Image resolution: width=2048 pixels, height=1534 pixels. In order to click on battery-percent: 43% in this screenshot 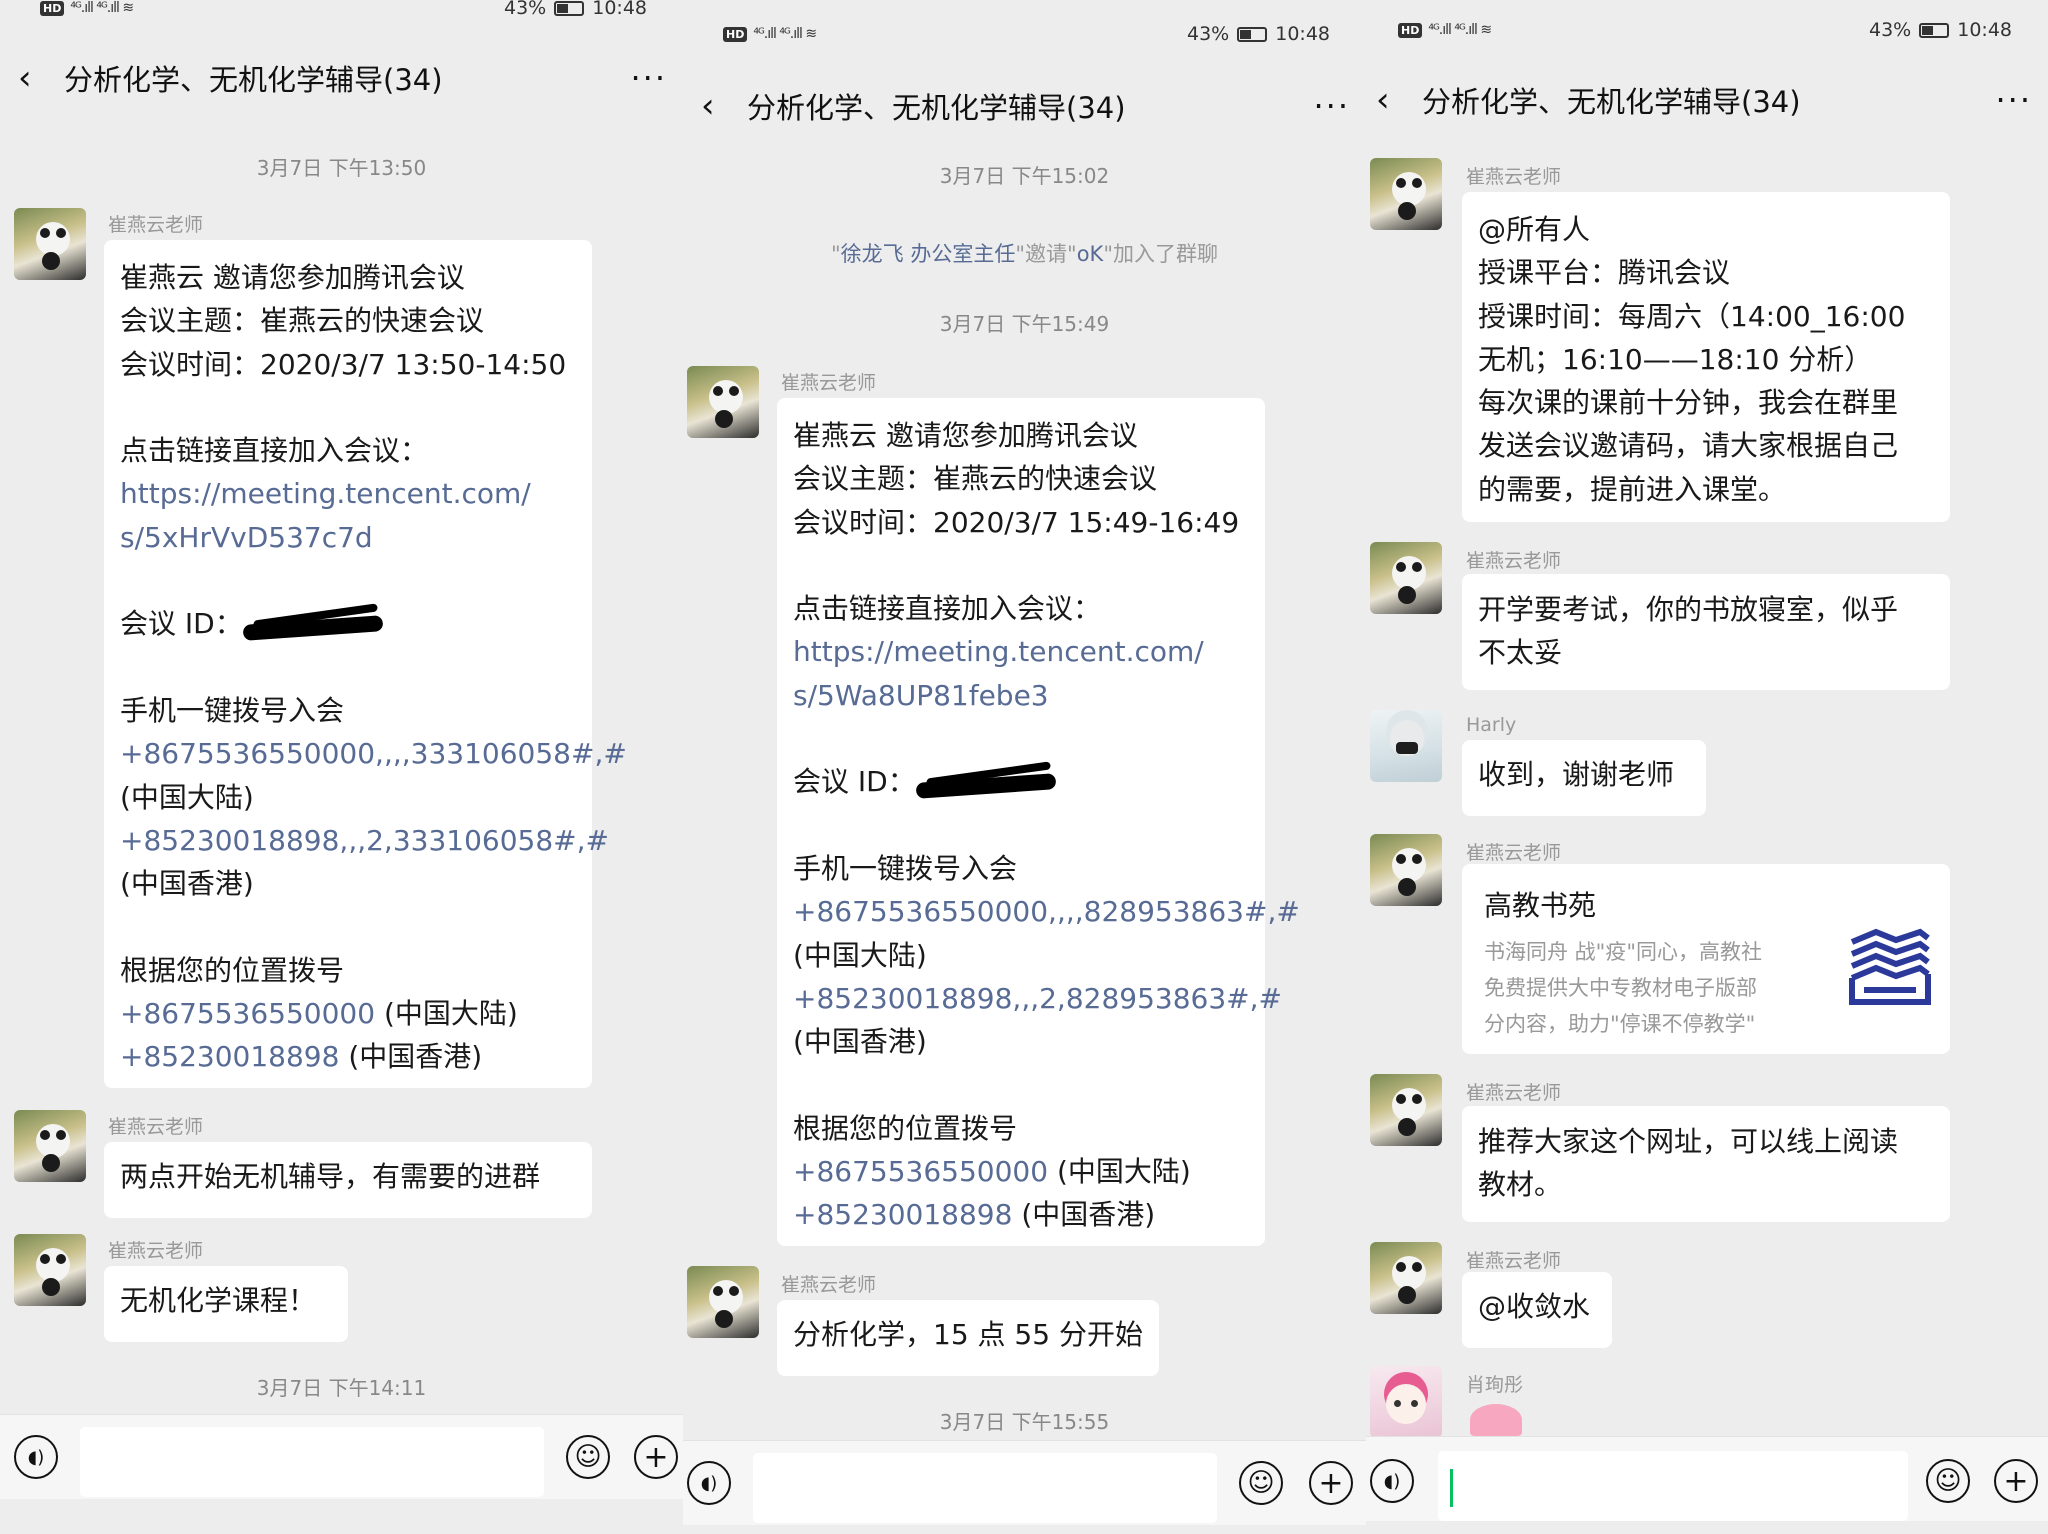, I will do `click(525, 9)`.